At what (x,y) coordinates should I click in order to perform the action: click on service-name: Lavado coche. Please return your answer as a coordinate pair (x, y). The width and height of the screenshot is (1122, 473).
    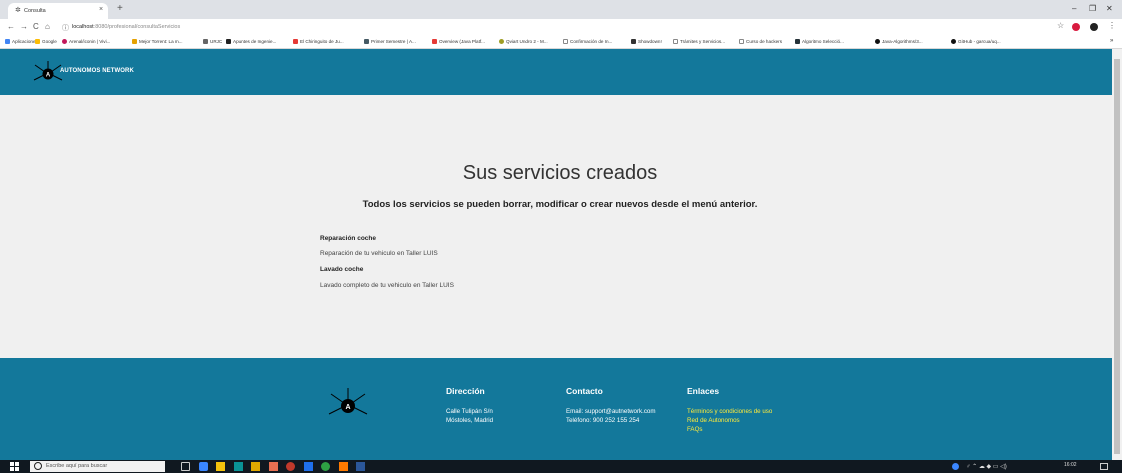
    Looking at the image, I should click on (342, 269).